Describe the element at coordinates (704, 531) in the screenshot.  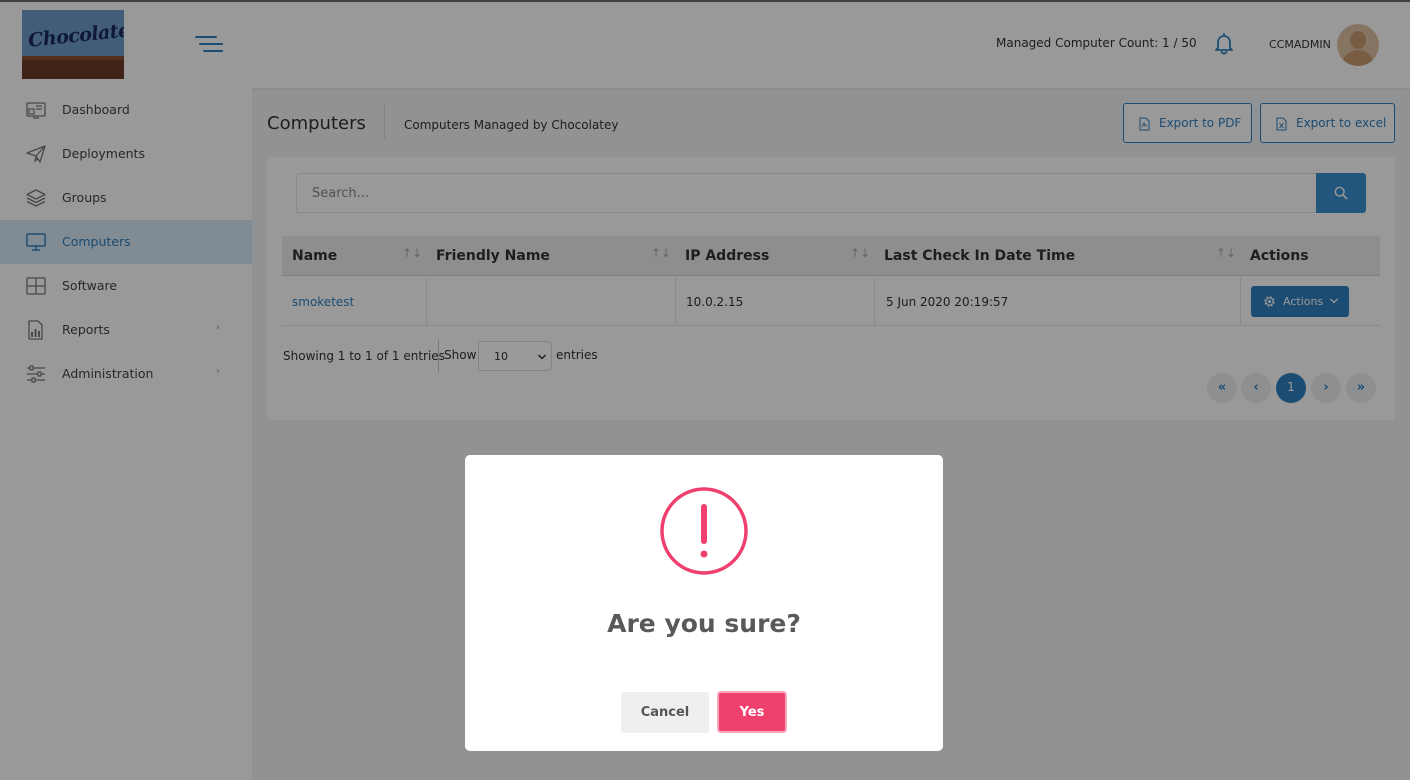
I see `warning-icon` at that location.